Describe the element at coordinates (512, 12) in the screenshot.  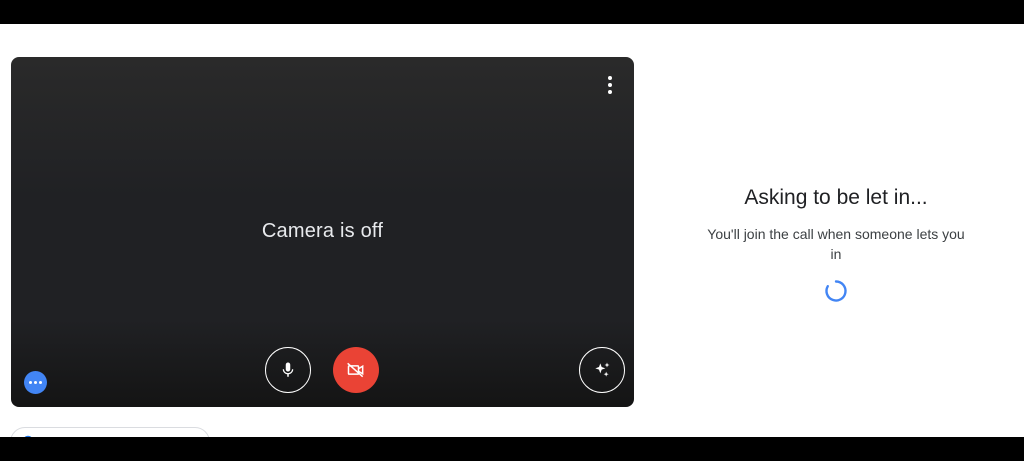
I see `top-black-bar` at that location.